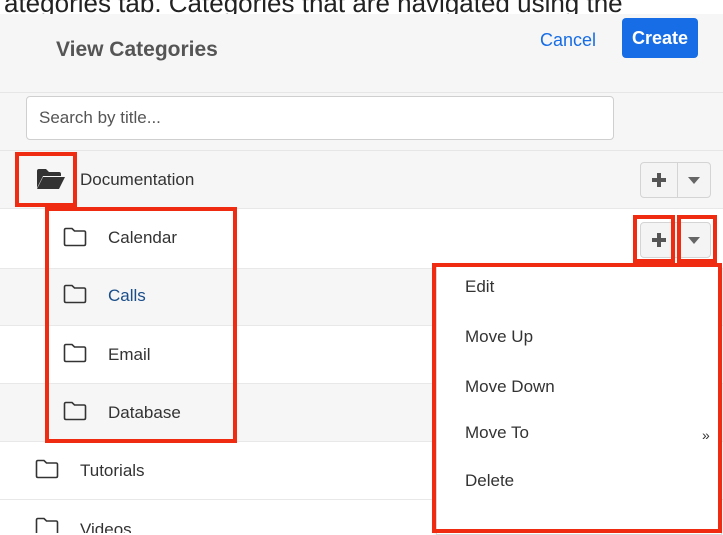 The height and width of the screenshot is (535, 723). Describe the element at coordinates (361, 239) in the screenshot. I see `tree-row-calendar: Calendar` at that location.